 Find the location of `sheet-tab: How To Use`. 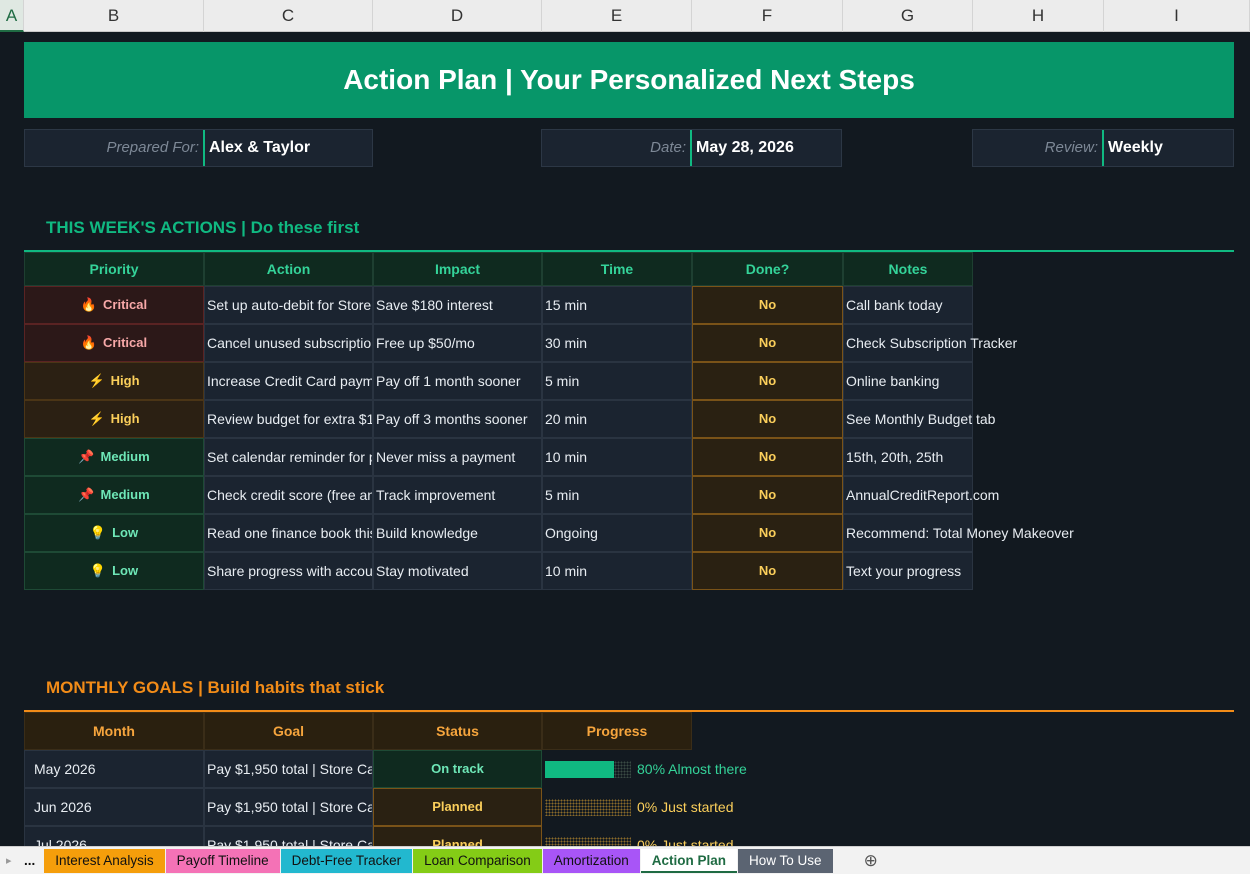

sheet-tab: How To Use is located at coordinates (785, 860).